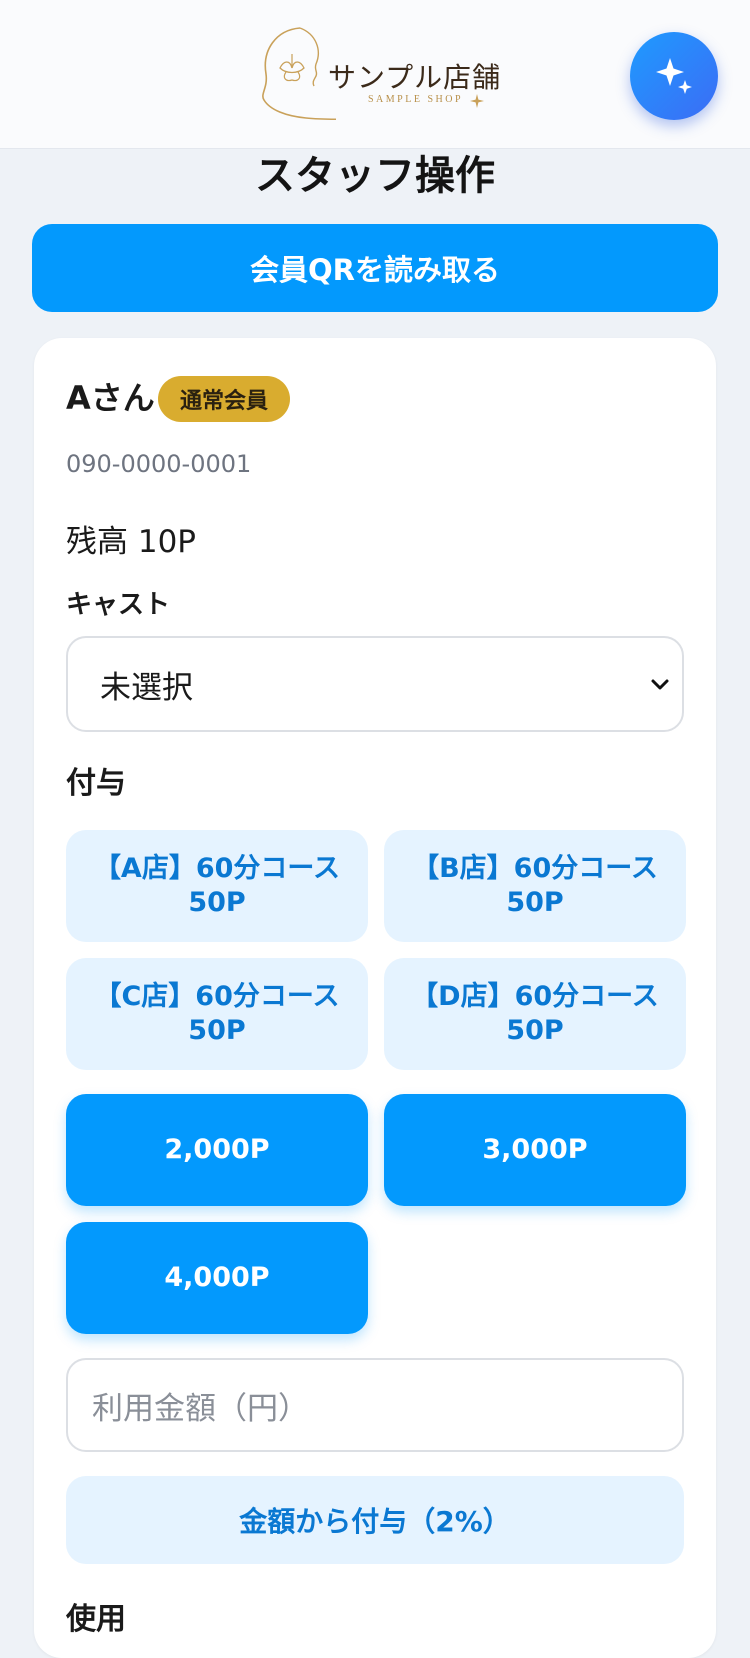 The height and width of the screenshot is (1658, 750). I want to click on sparkles-icon, so click(674, 76).